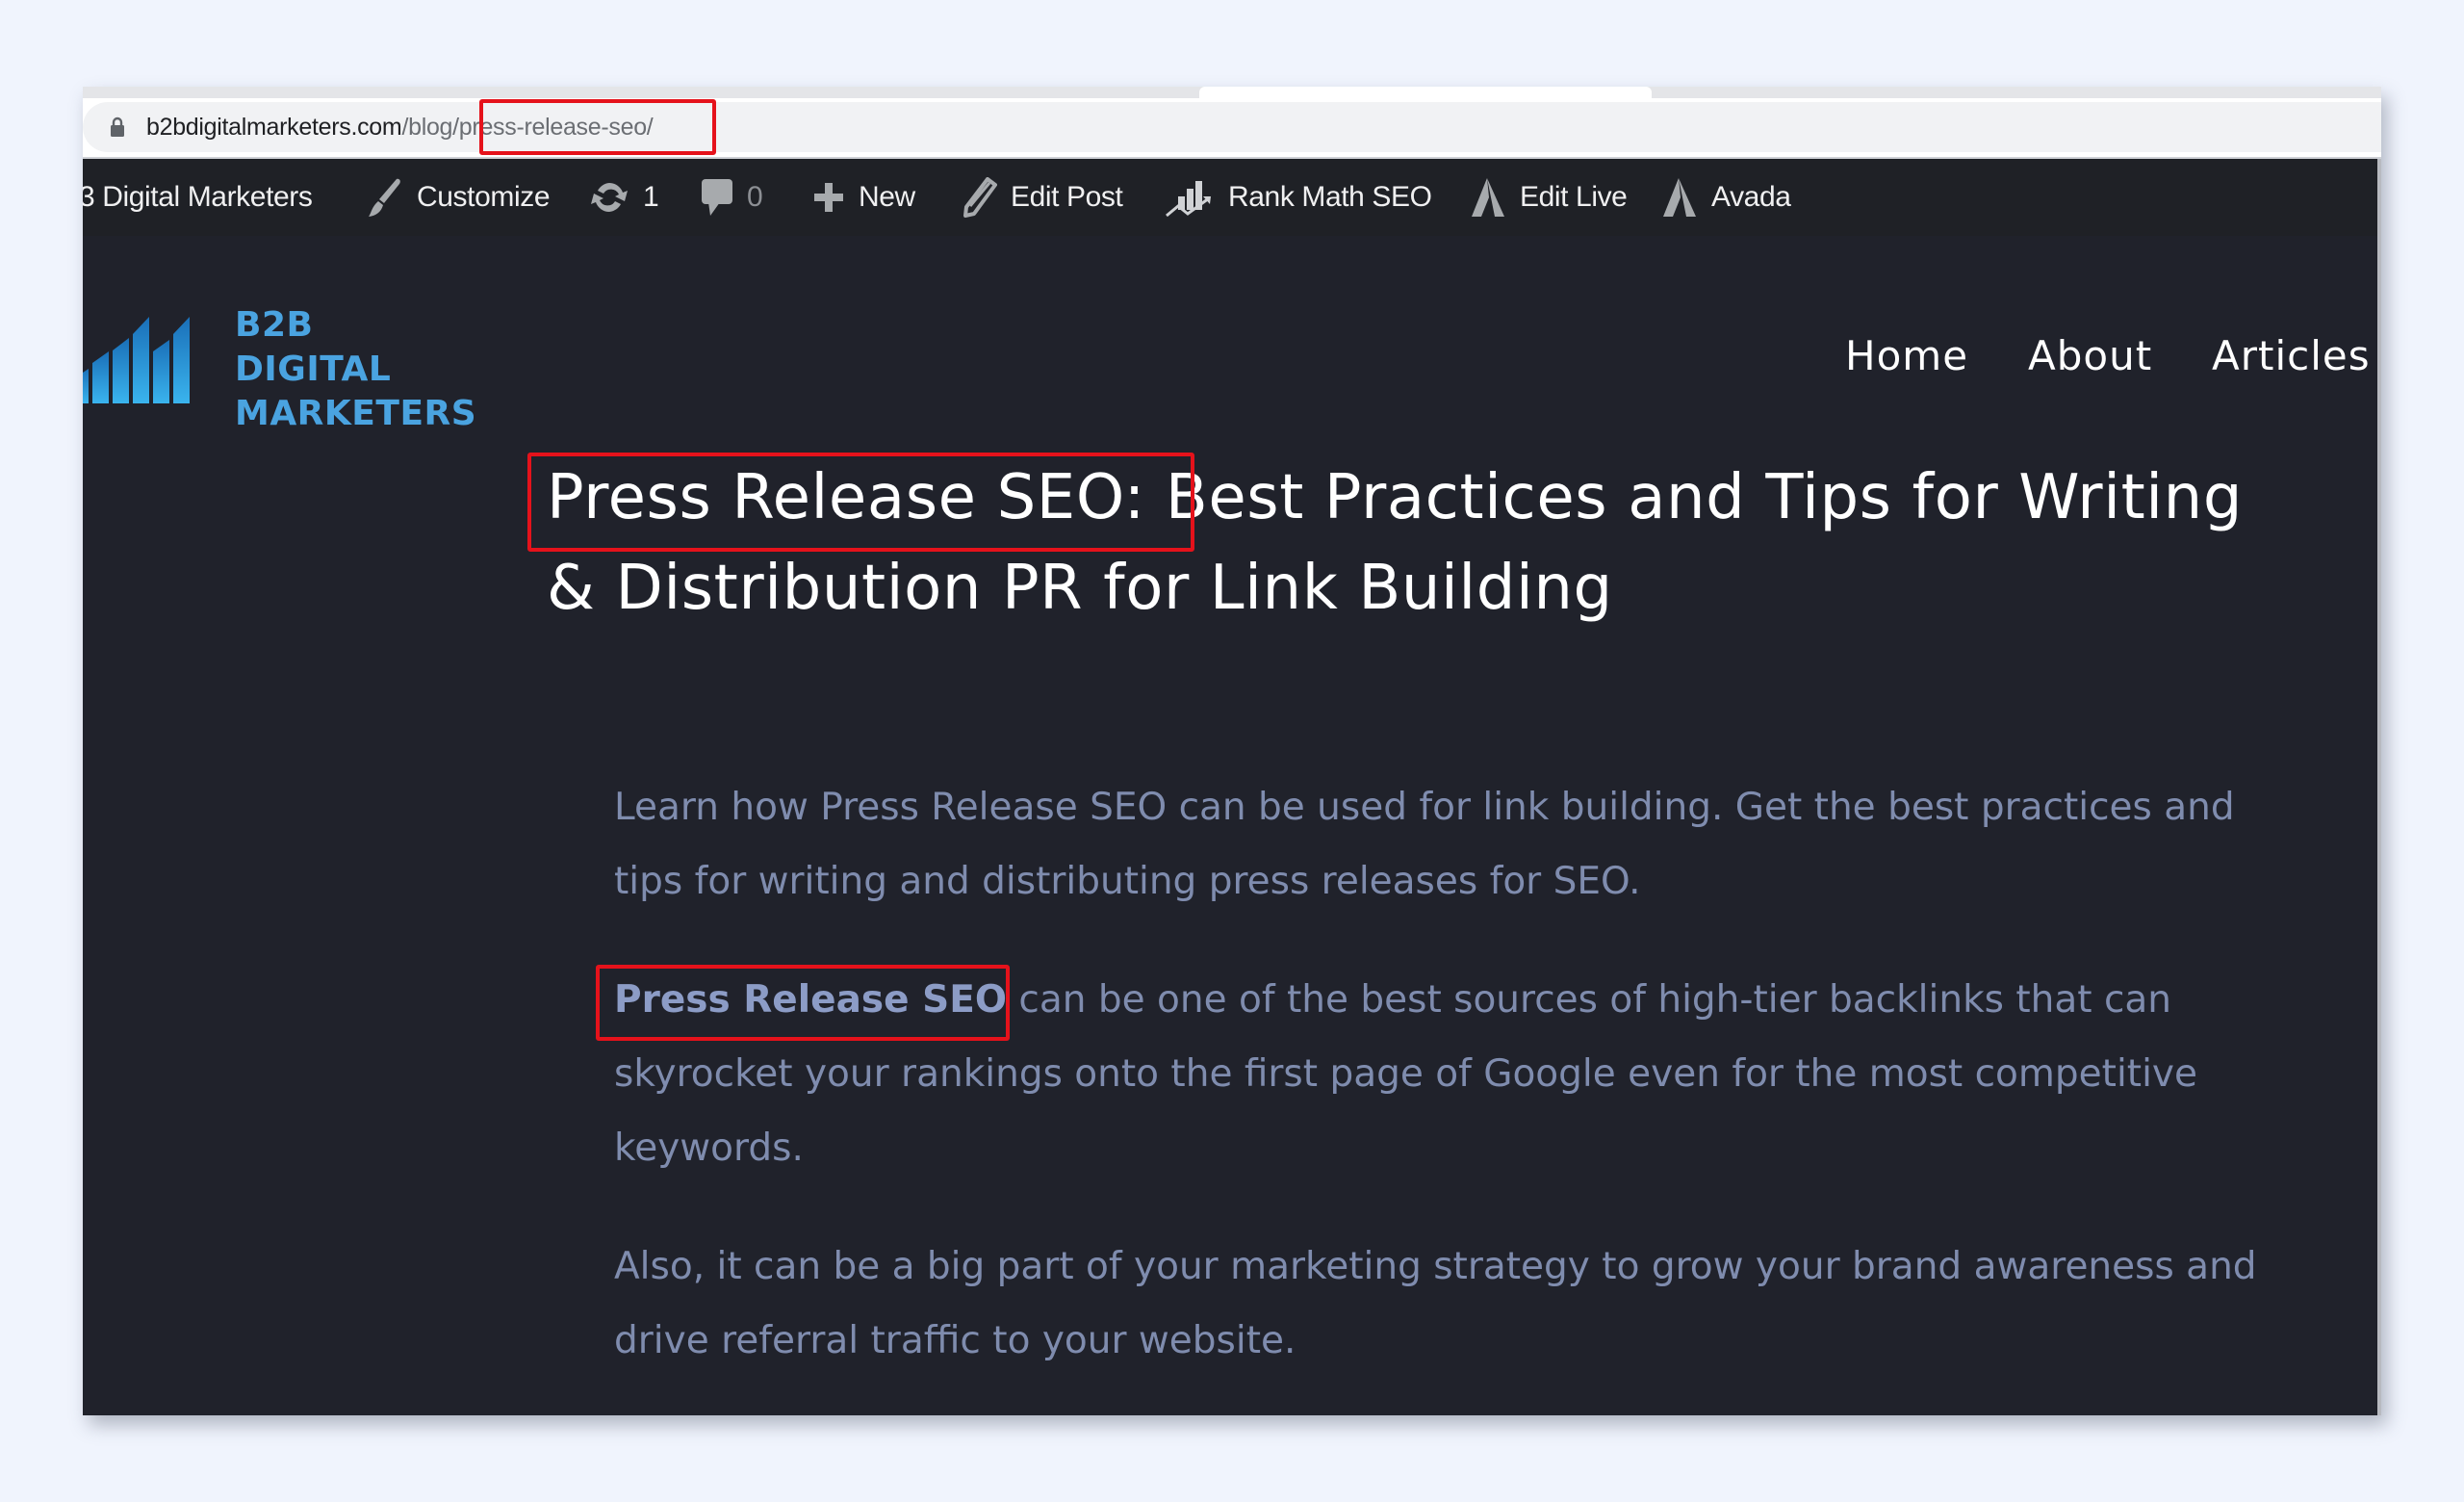 This screenshot has width=2464, height=1502. What do you see at coordinates (384, 197) in the screenshot?
I see `paintbrush-icon` at bounding box center [384, 197].